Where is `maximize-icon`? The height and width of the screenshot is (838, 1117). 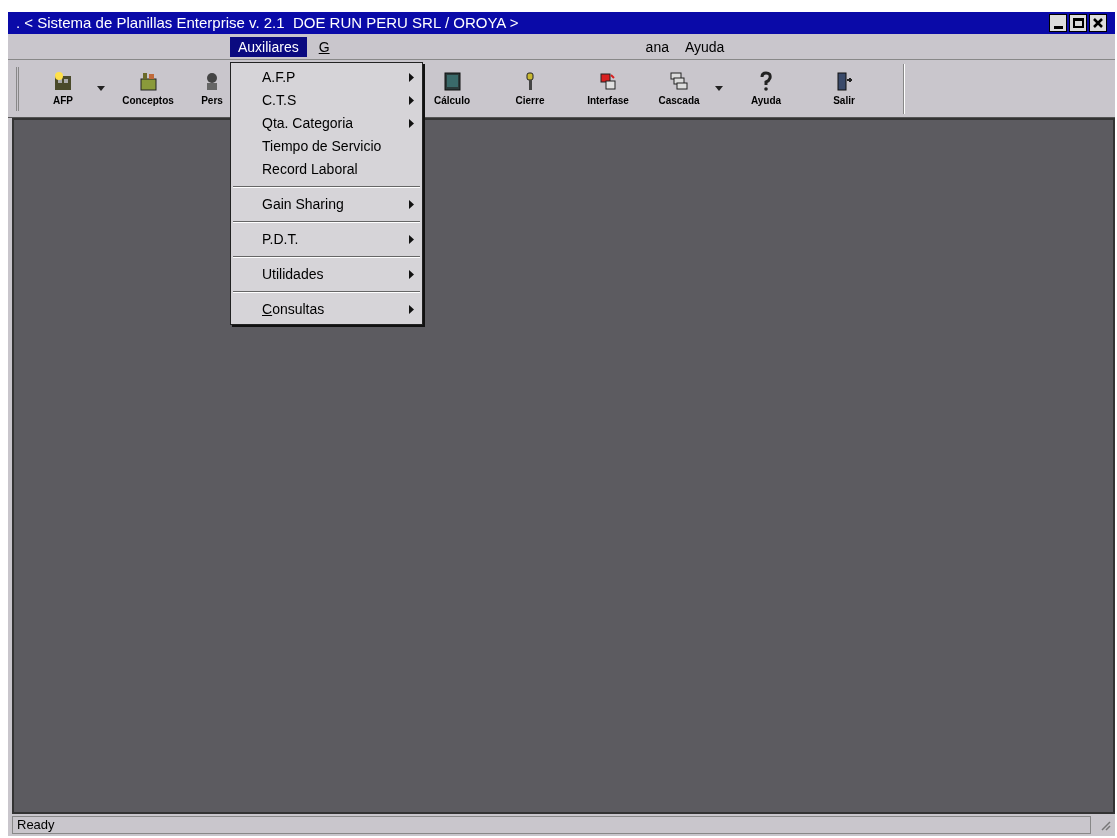
maximize-icon is located at coordinates (1078, 23).